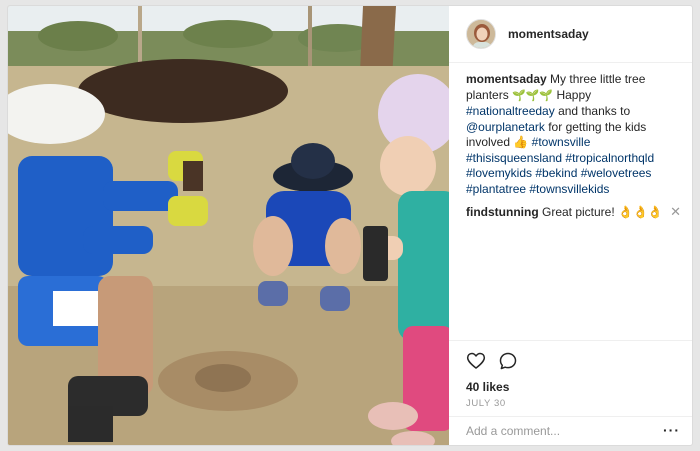 The image size is (700, 451). I want to click on comment-icon, so click(508, 361).